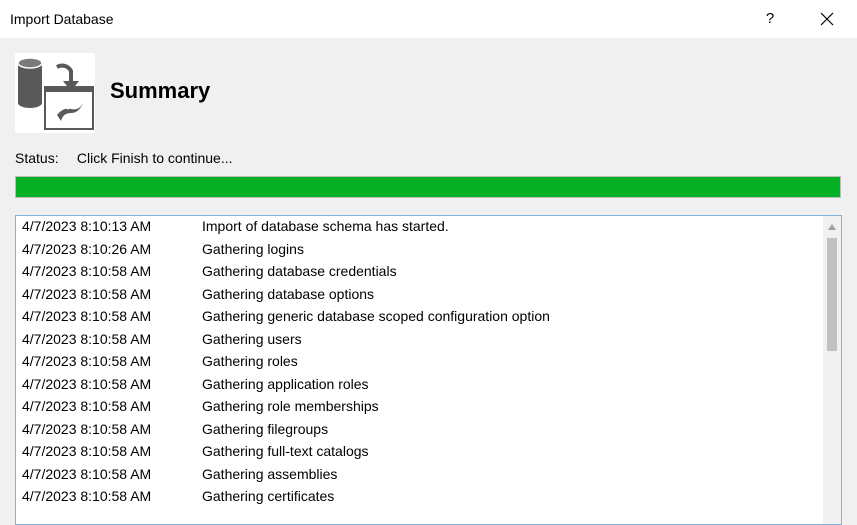 This screenshot has width=857, height=525. Describe the element at coordinates (288, 293) in the screenshot. I see `log-message: Gathering database options` at that location.